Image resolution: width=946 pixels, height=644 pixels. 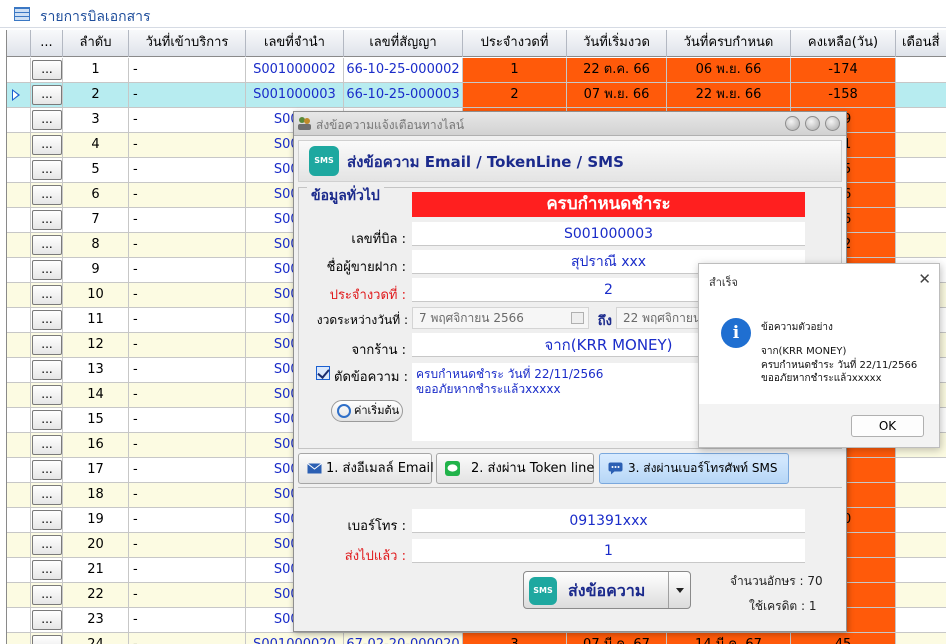 I want to click on cell-period: 1, so click(x=515, y=70).